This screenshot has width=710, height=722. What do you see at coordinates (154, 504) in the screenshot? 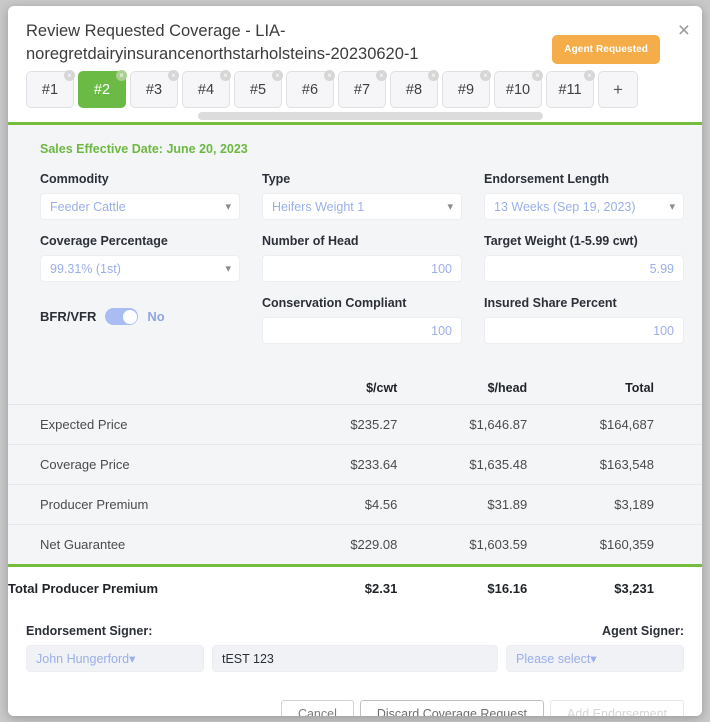
I see `cell-label: Producer Premium` at bounding box center [154, 504].